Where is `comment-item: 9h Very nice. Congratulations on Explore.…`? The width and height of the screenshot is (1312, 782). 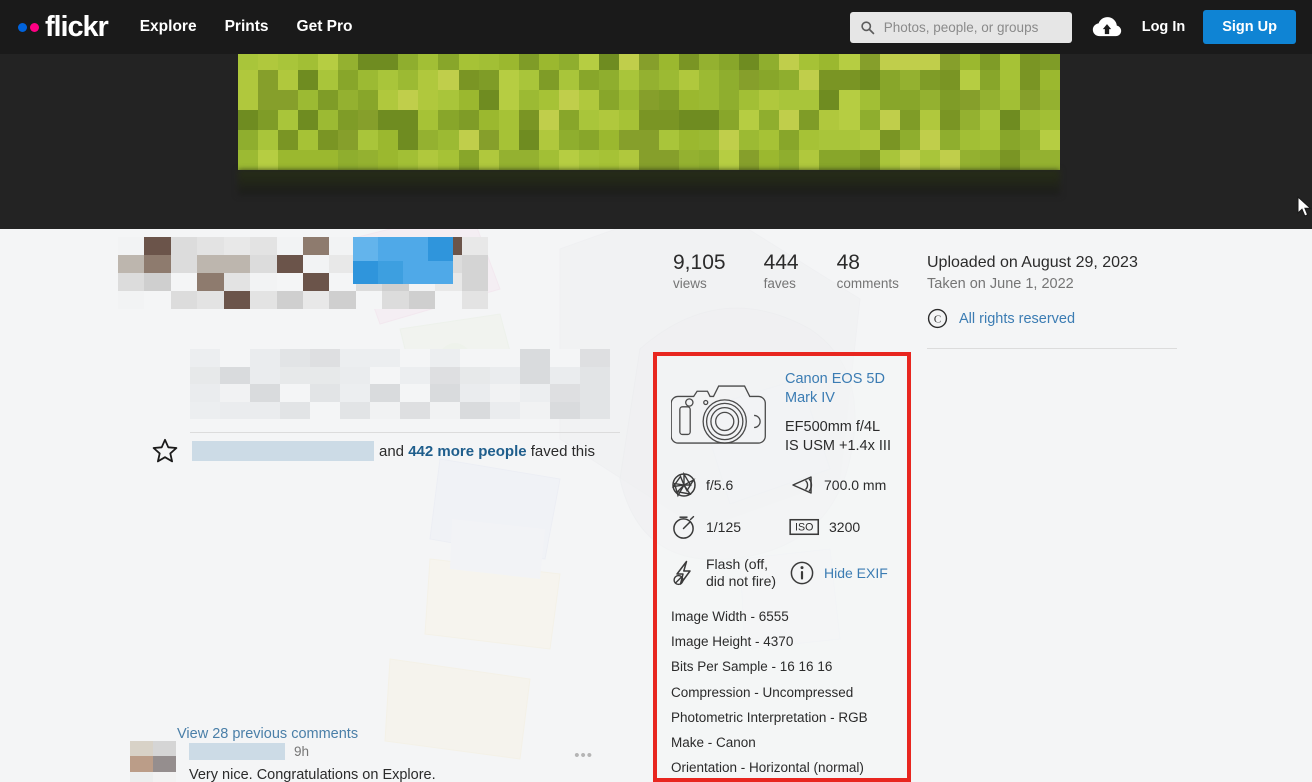
comment-item: 9h Very nice. Congratulations on Explore.… is located at coordinates (385, 761).